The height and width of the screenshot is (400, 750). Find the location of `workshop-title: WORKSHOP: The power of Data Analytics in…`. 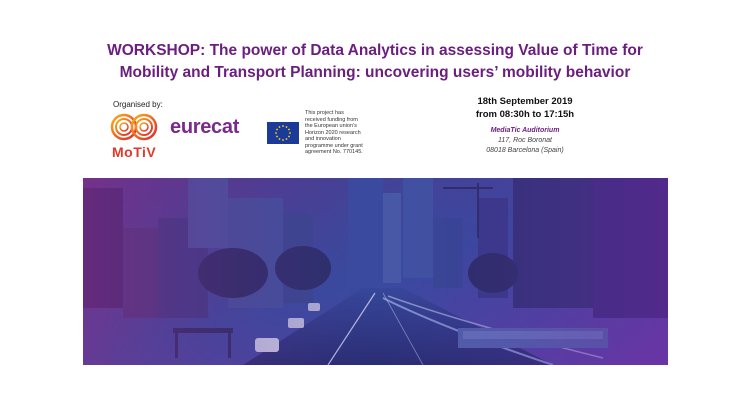

workshop-title: WORKSHOP: The power of Data Analytics in… is located at coordinates (375, 62).